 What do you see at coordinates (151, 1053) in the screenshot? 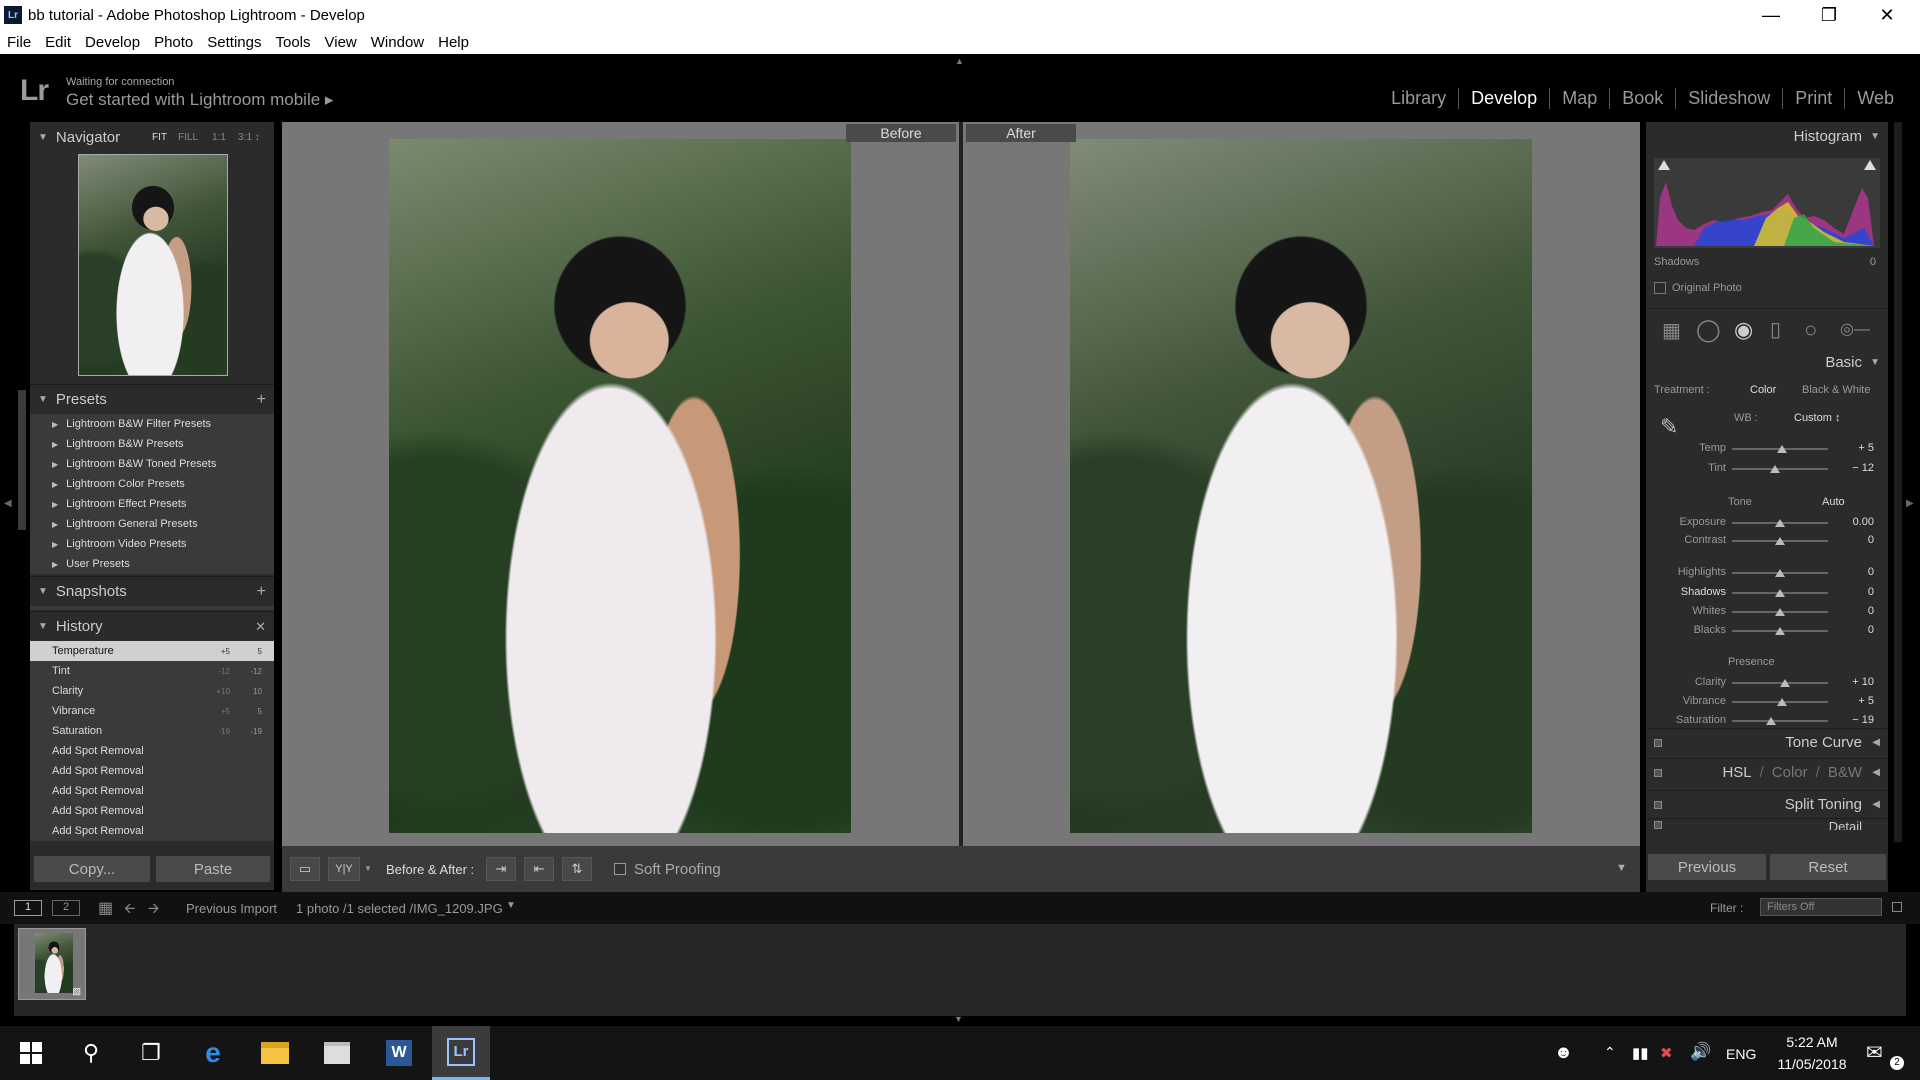
I see `task-view-icon: ❐` at bounding box center [151, 1053].